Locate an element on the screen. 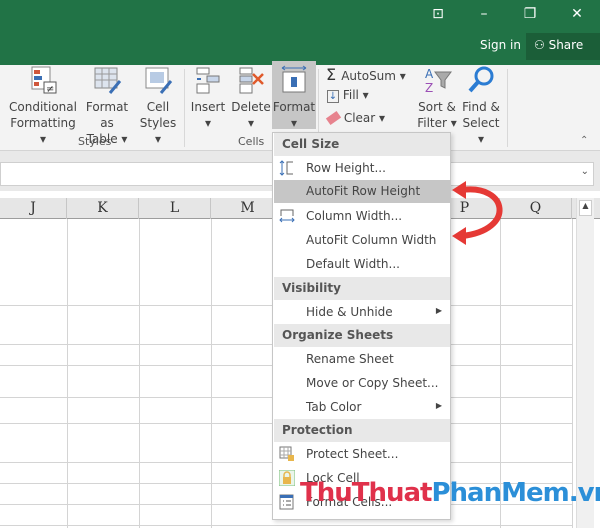  format-cells-dialog-icon is located at coordinates (286, 502).